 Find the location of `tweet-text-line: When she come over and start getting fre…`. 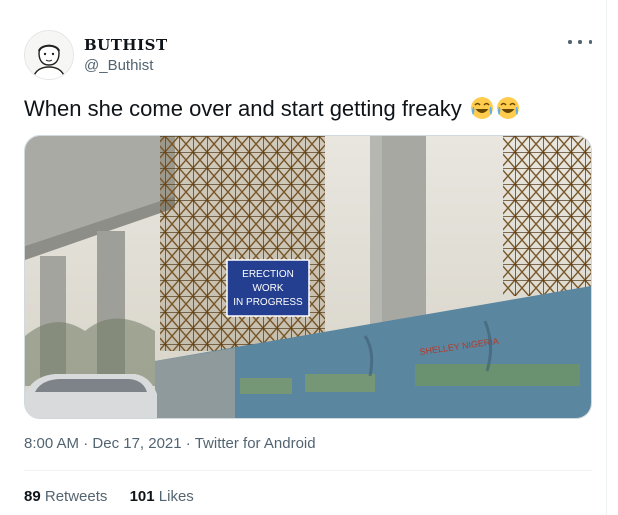

tweet-text-line: When she come over and start getting fre… is located at coordinates (272, 109).